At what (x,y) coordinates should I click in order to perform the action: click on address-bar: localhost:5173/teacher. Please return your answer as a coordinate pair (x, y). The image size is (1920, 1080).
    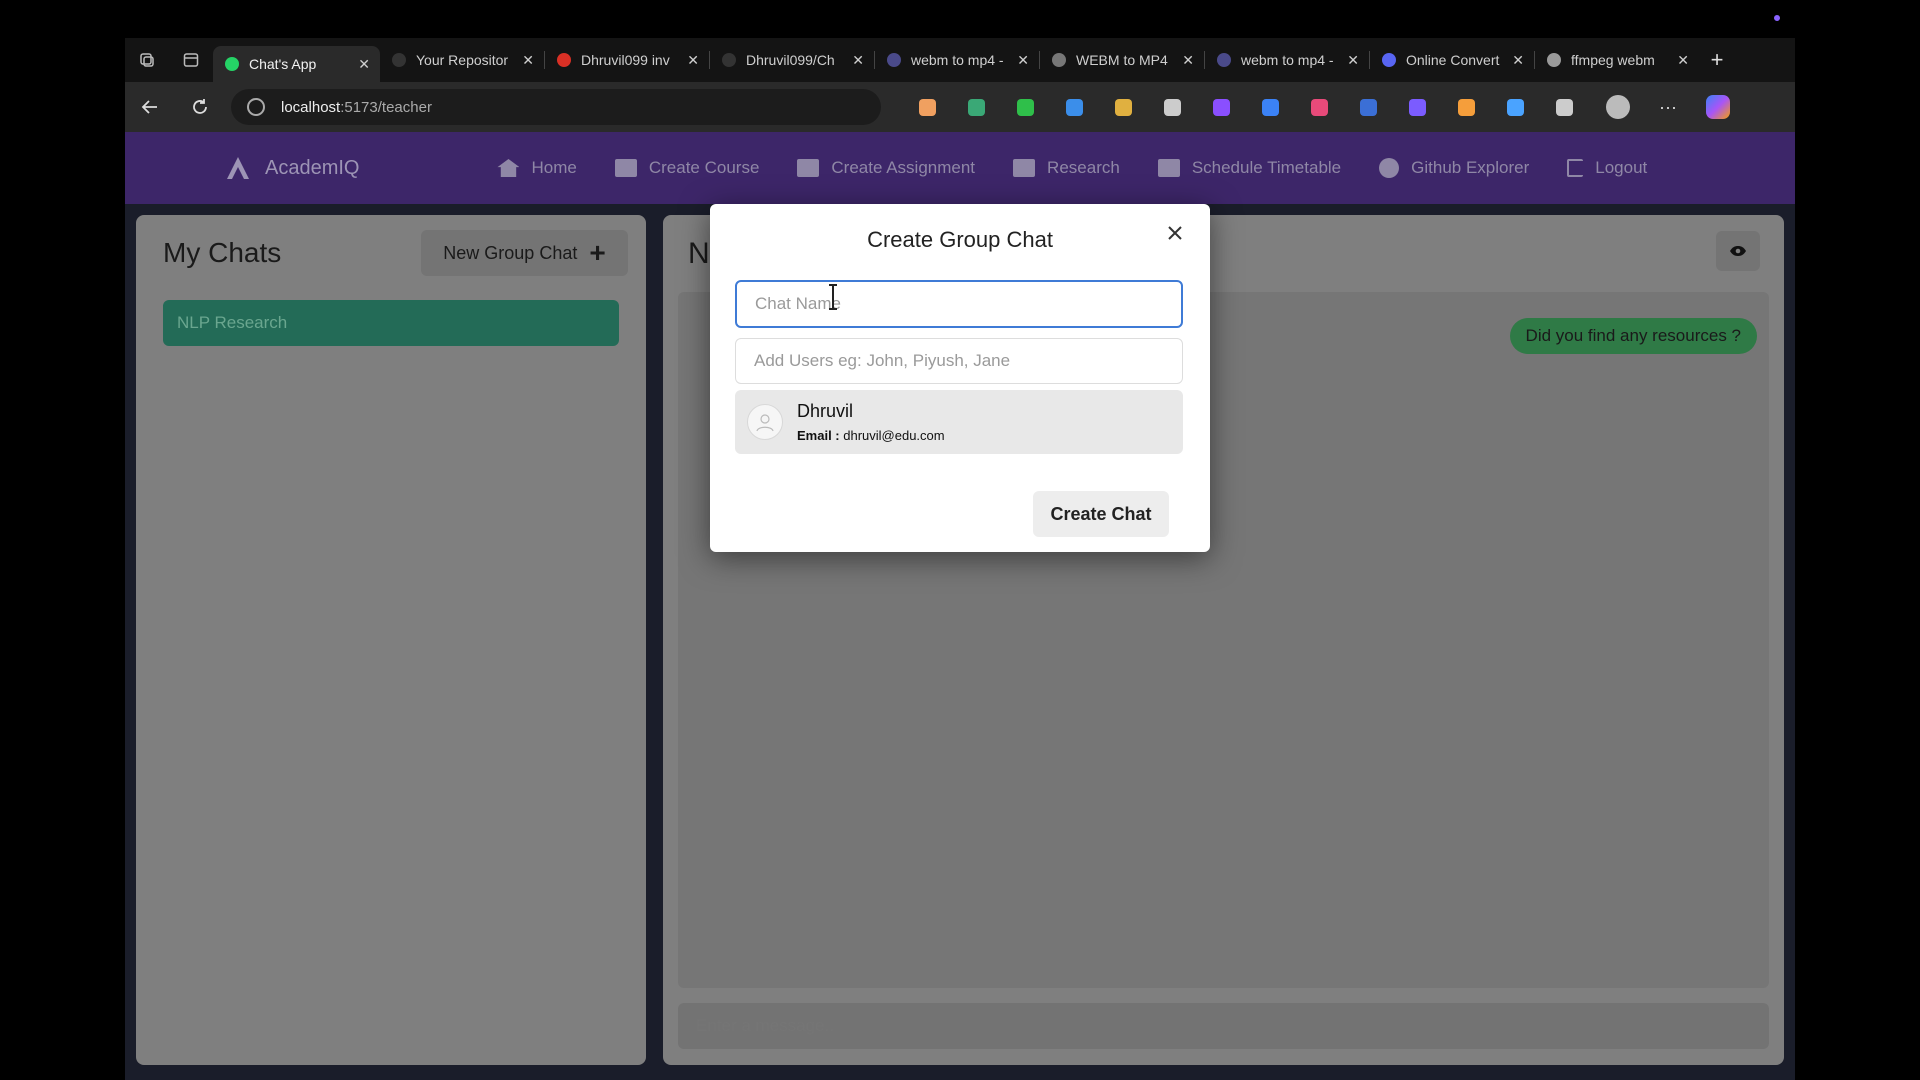
    Looking at the image, I should click on (556, 107).